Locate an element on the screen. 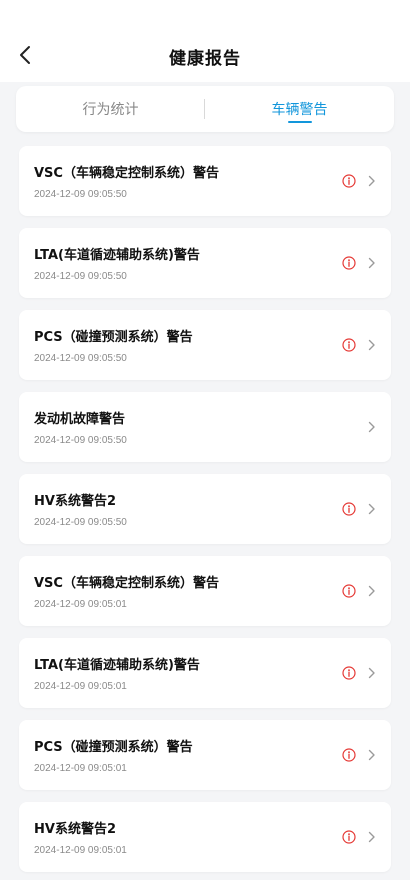 The width and height of the screenshot is (410, 880). warning-list-item: HV系统警告2 2024-12-09 09:05:50 is located at coordinates (205, 509).